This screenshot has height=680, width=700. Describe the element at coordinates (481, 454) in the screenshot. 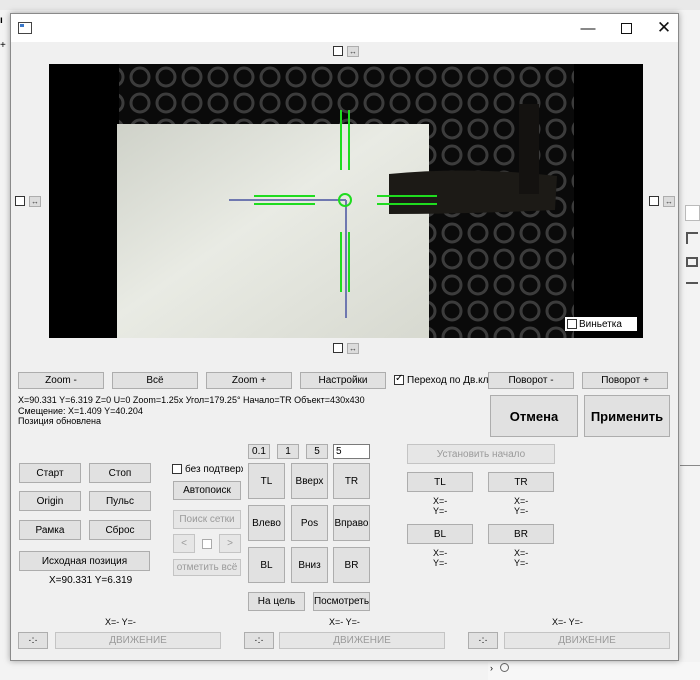

I see `set-origin-button: Установить начало` at that location.